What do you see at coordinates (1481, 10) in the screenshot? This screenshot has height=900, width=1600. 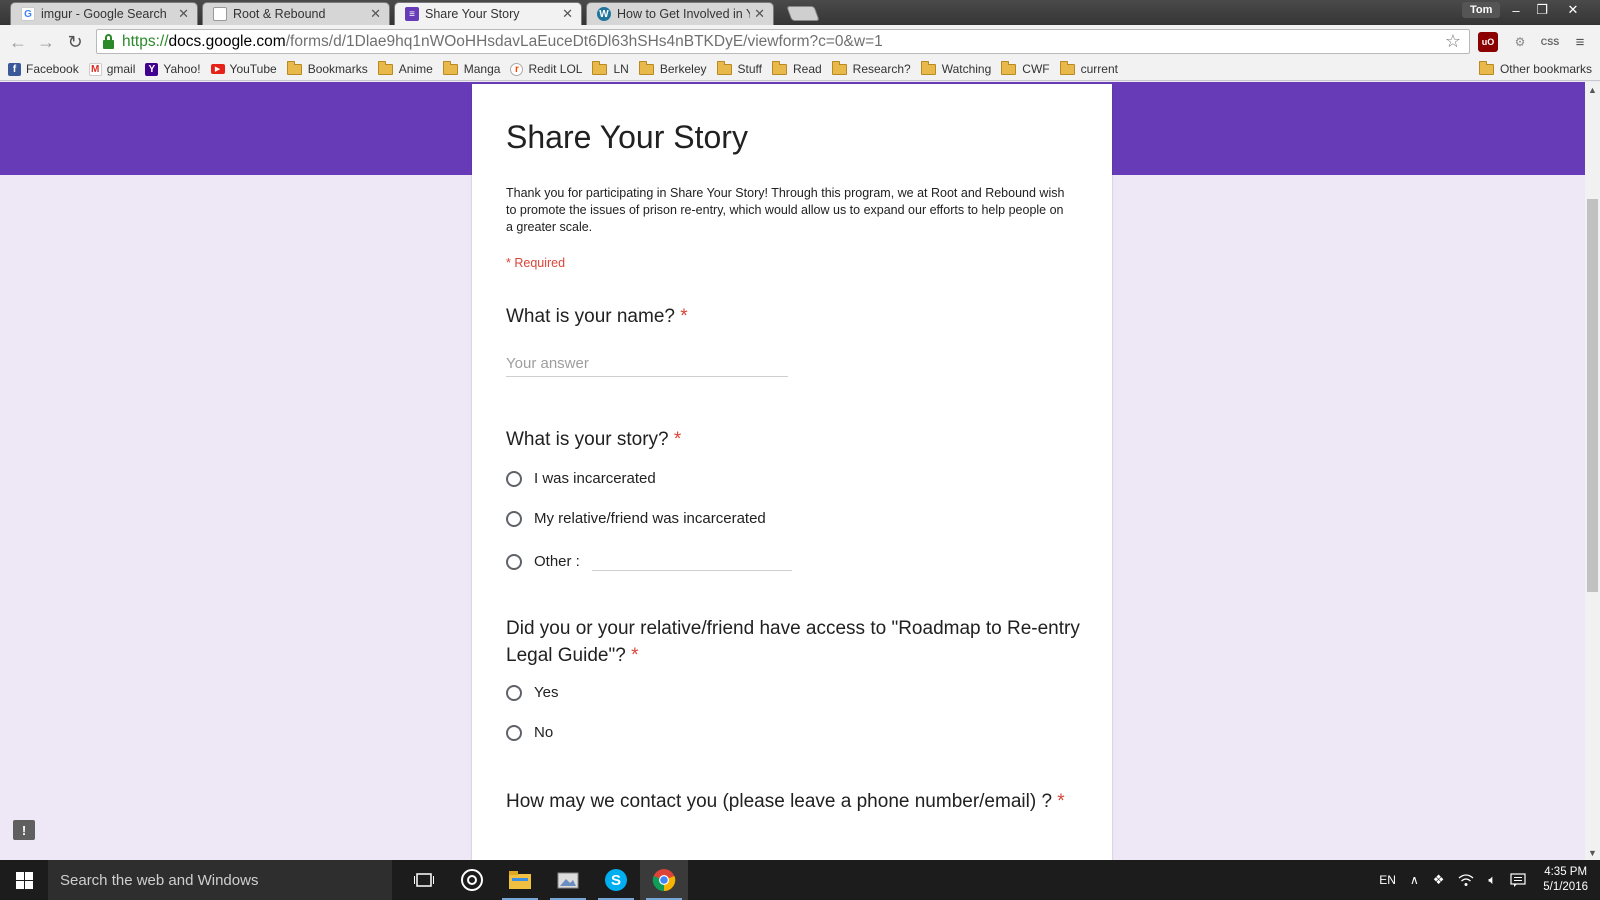 I see `profile-button: Tom` at bounding box center [1481, 10].